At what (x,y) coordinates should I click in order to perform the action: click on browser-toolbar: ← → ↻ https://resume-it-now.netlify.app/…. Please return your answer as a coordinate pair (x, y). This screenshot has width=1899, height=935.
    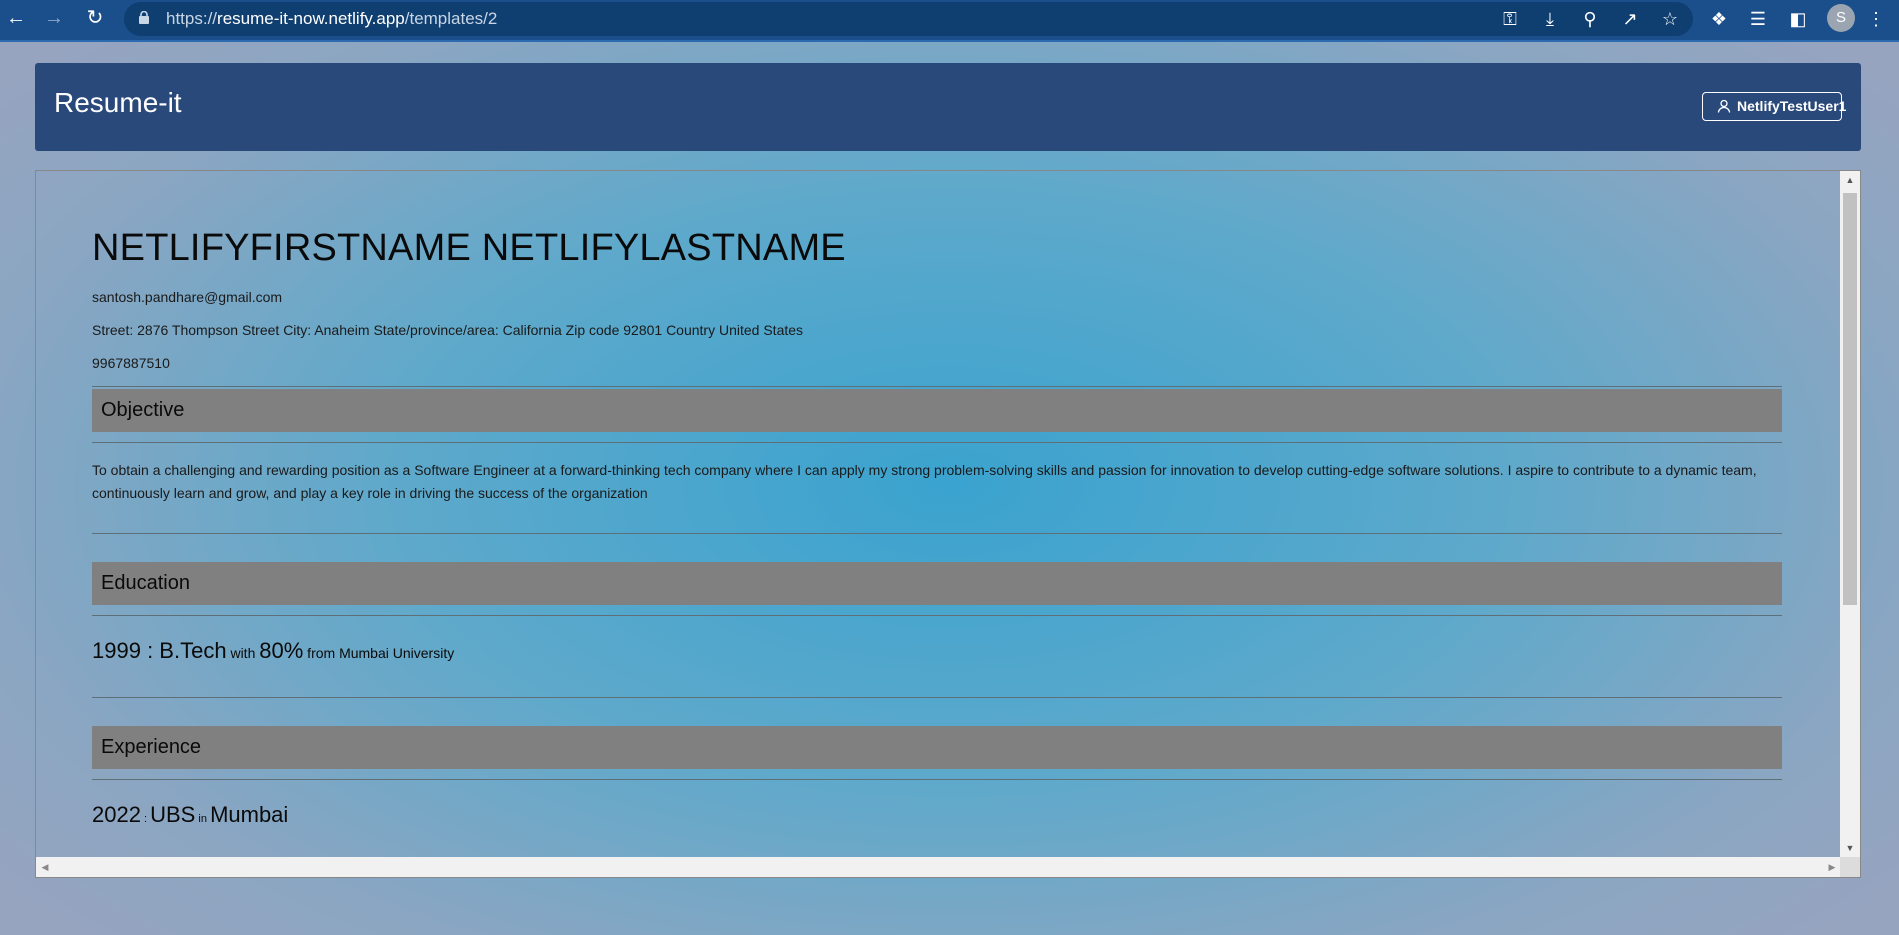
    Looking at the image, I should click on (949, 21).